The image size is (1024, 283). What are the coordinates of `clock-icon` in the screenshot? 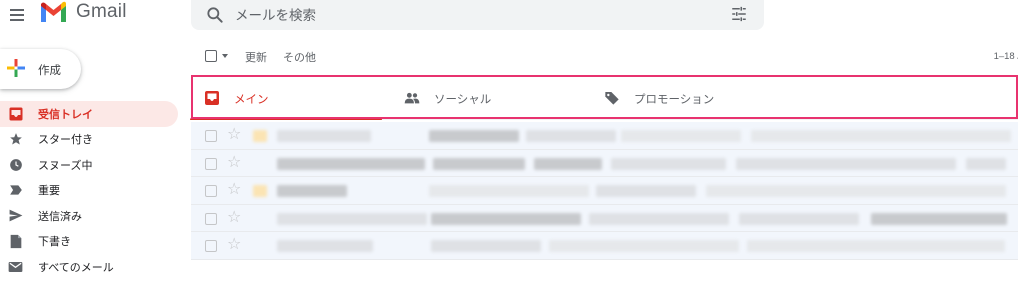 It's located at (15, 164).